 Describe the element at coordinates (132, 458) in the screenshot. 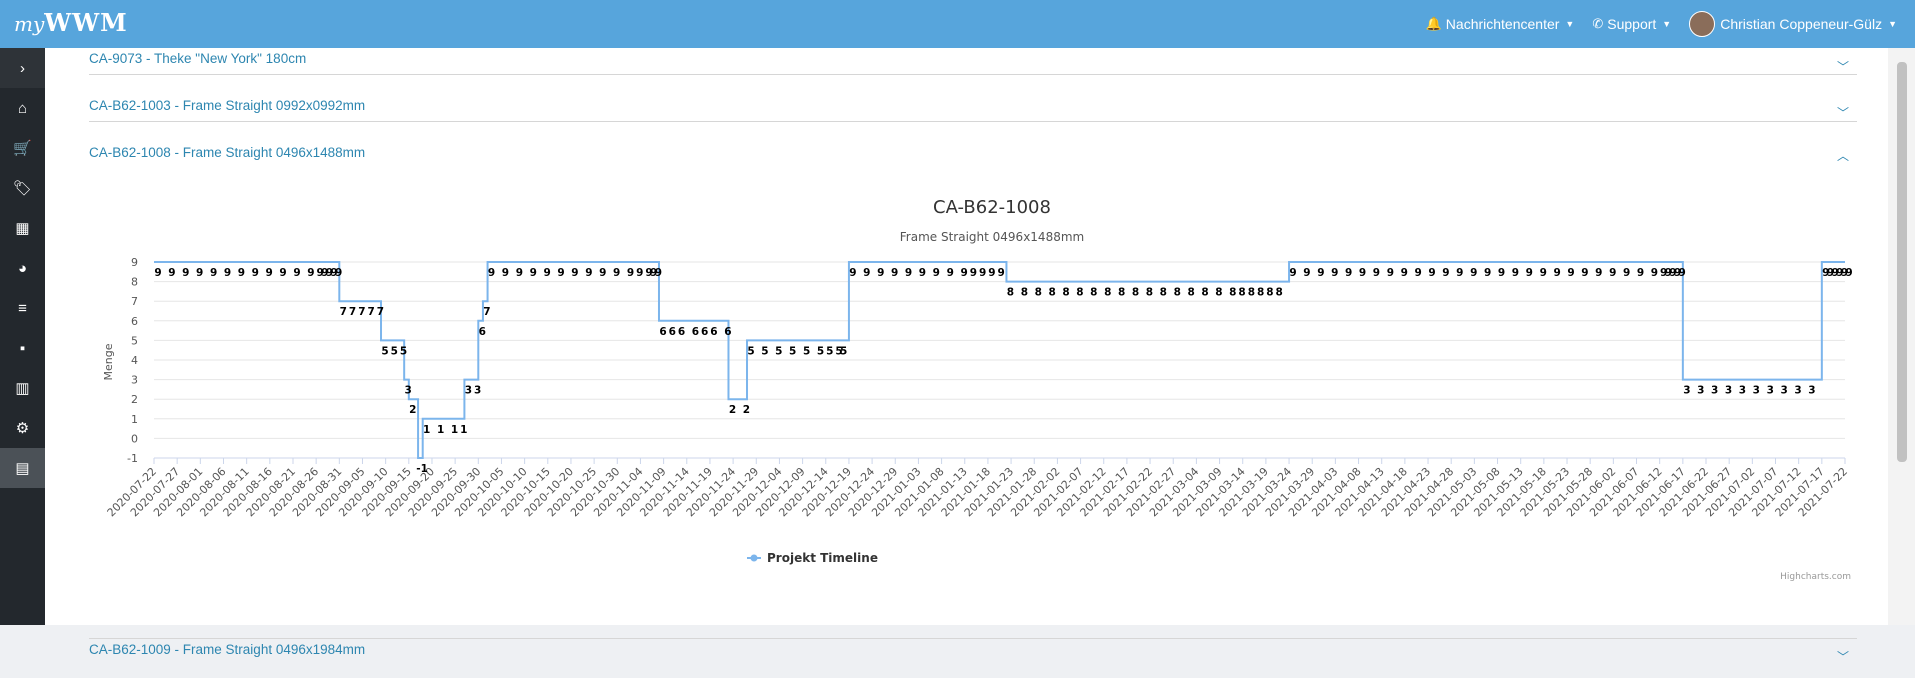

I see `y-tick-label: -1` at that location.